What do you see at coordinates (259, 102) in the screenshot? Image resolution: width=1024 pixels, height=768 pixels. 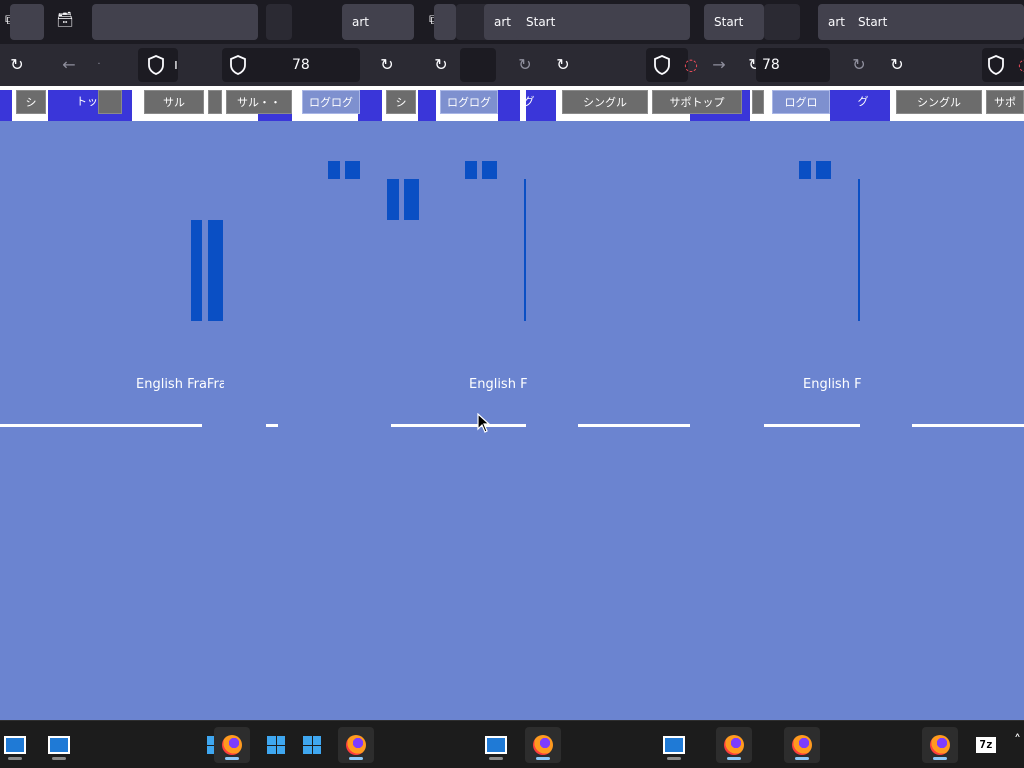 I see `menu-button: サル・・` at bounding box center [259, 102].